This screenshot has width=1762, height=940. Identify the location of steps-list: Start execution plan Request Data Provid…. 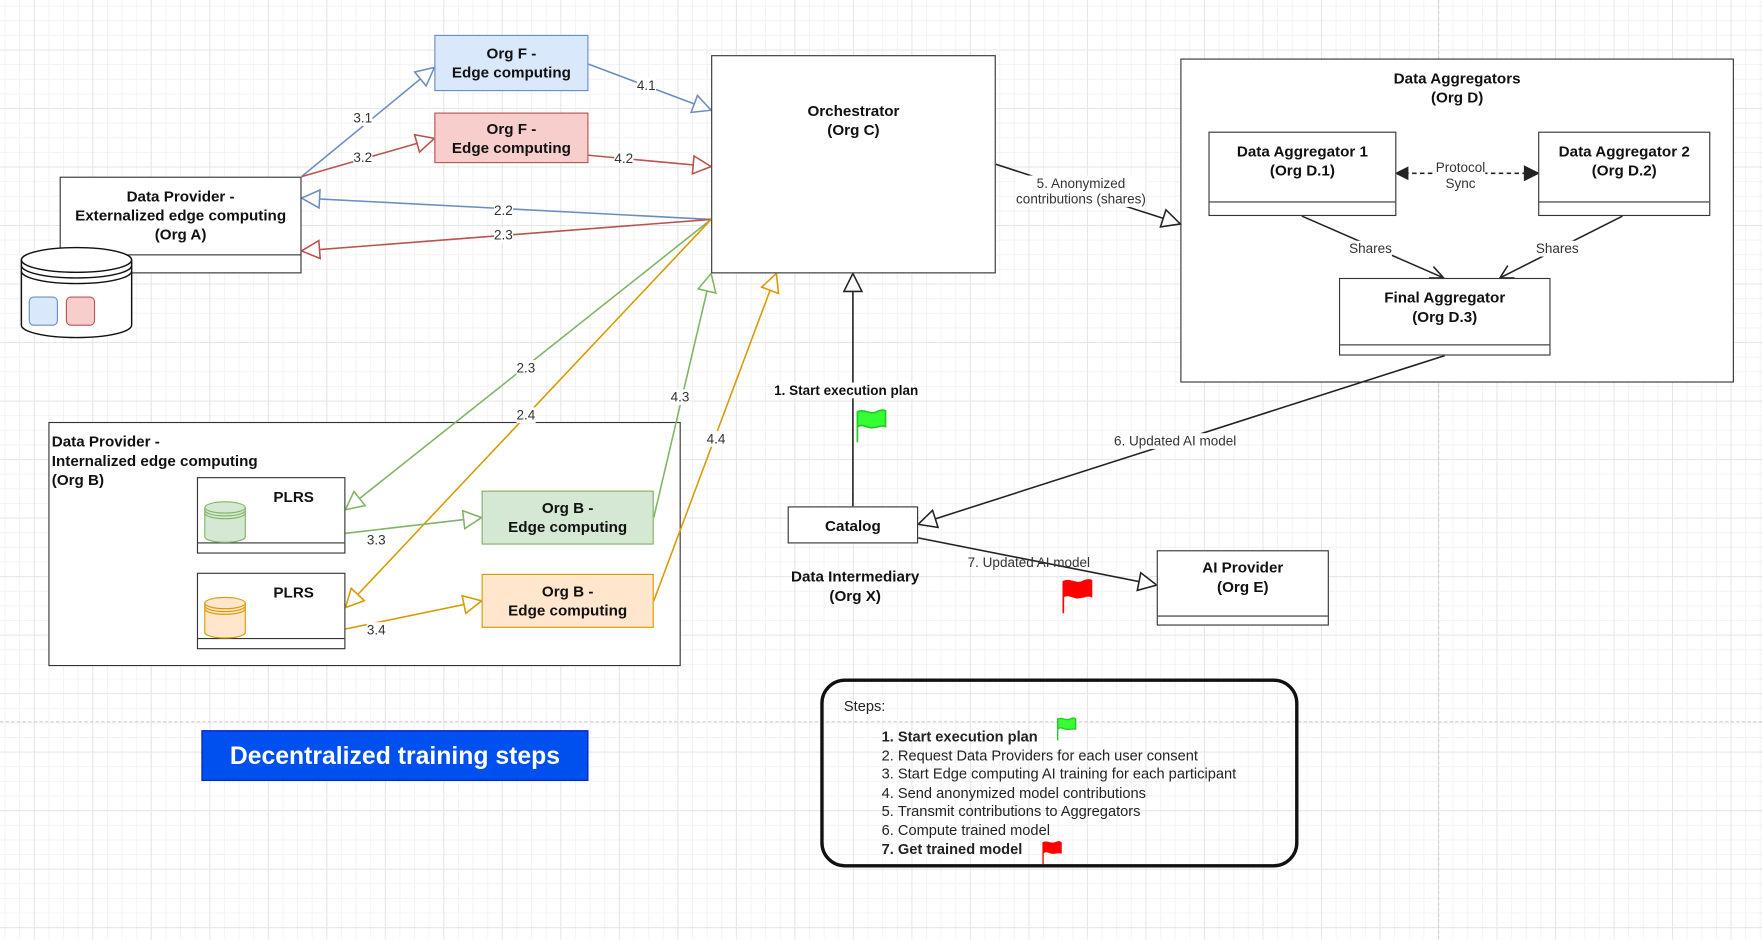
(1043, 793).